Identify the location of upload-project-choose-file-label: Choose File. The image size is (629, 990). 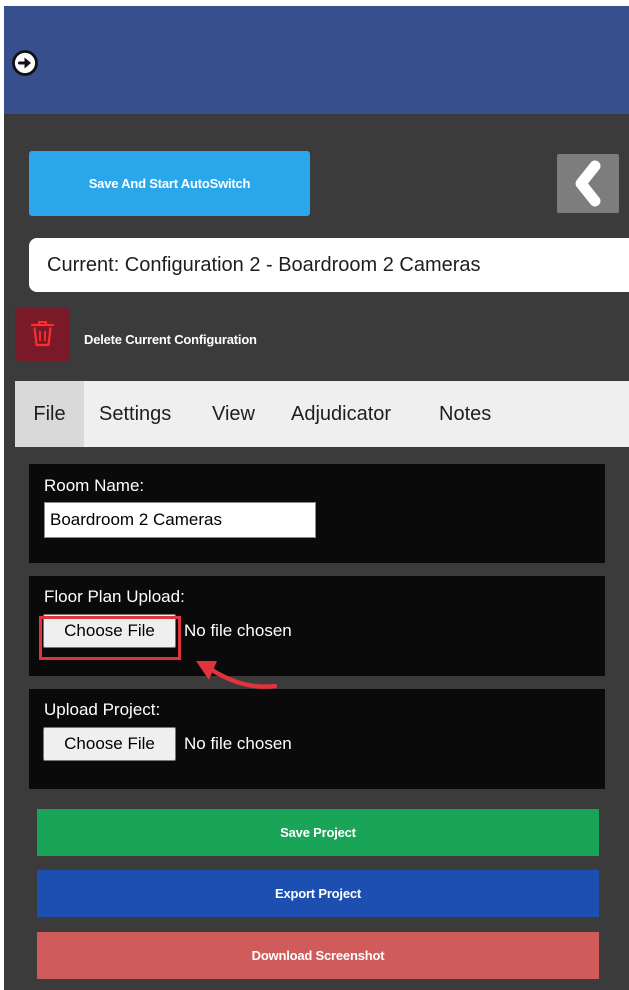
(109, 743).